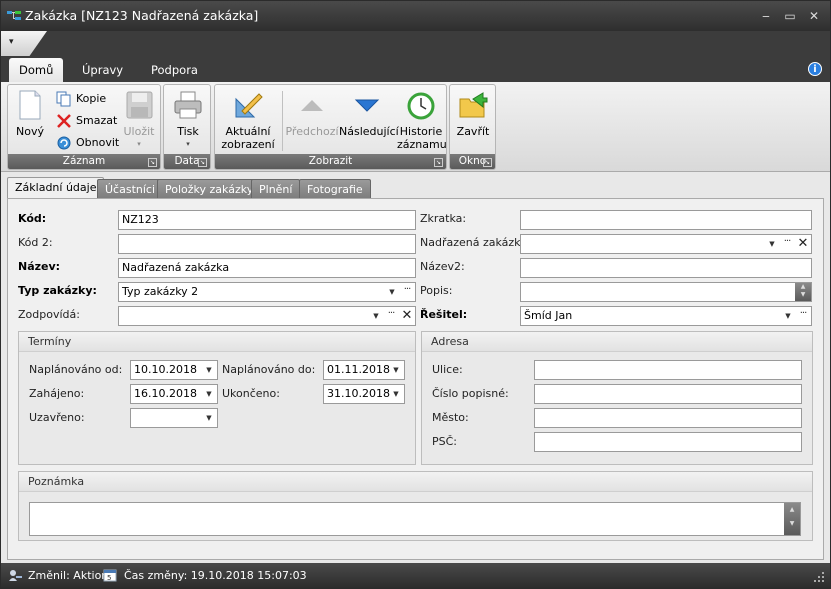  I want to click on delete-x-icon, so click(64, 121).